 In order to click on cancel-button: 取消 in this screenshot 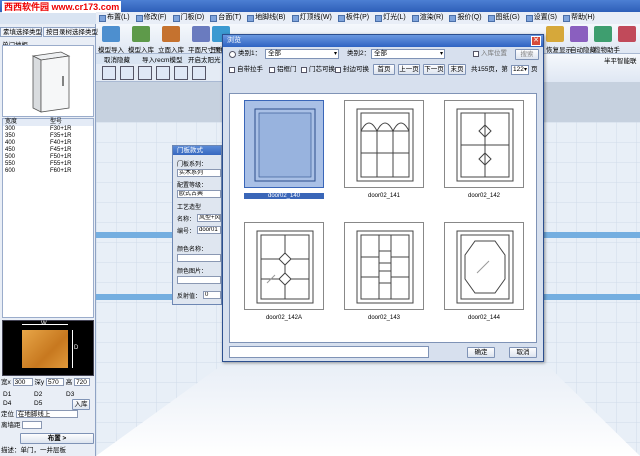, I will do `click(523, 352)`.